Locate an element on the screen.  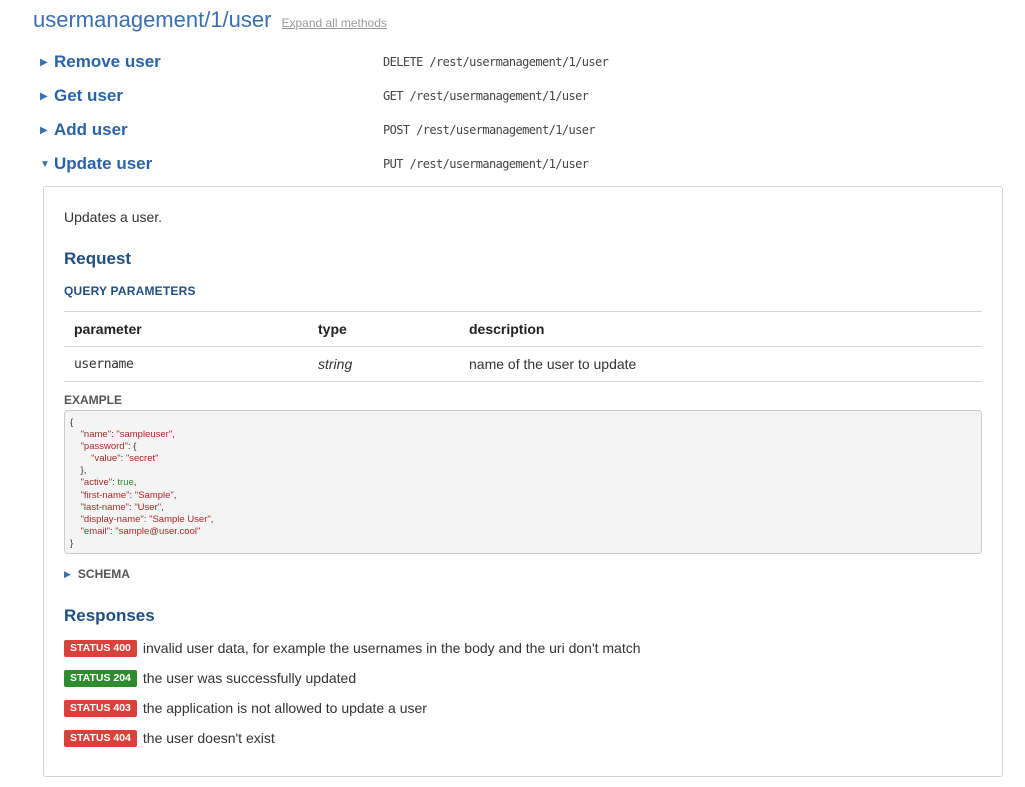
method-name: Add user is located at coordinates (218, 130).